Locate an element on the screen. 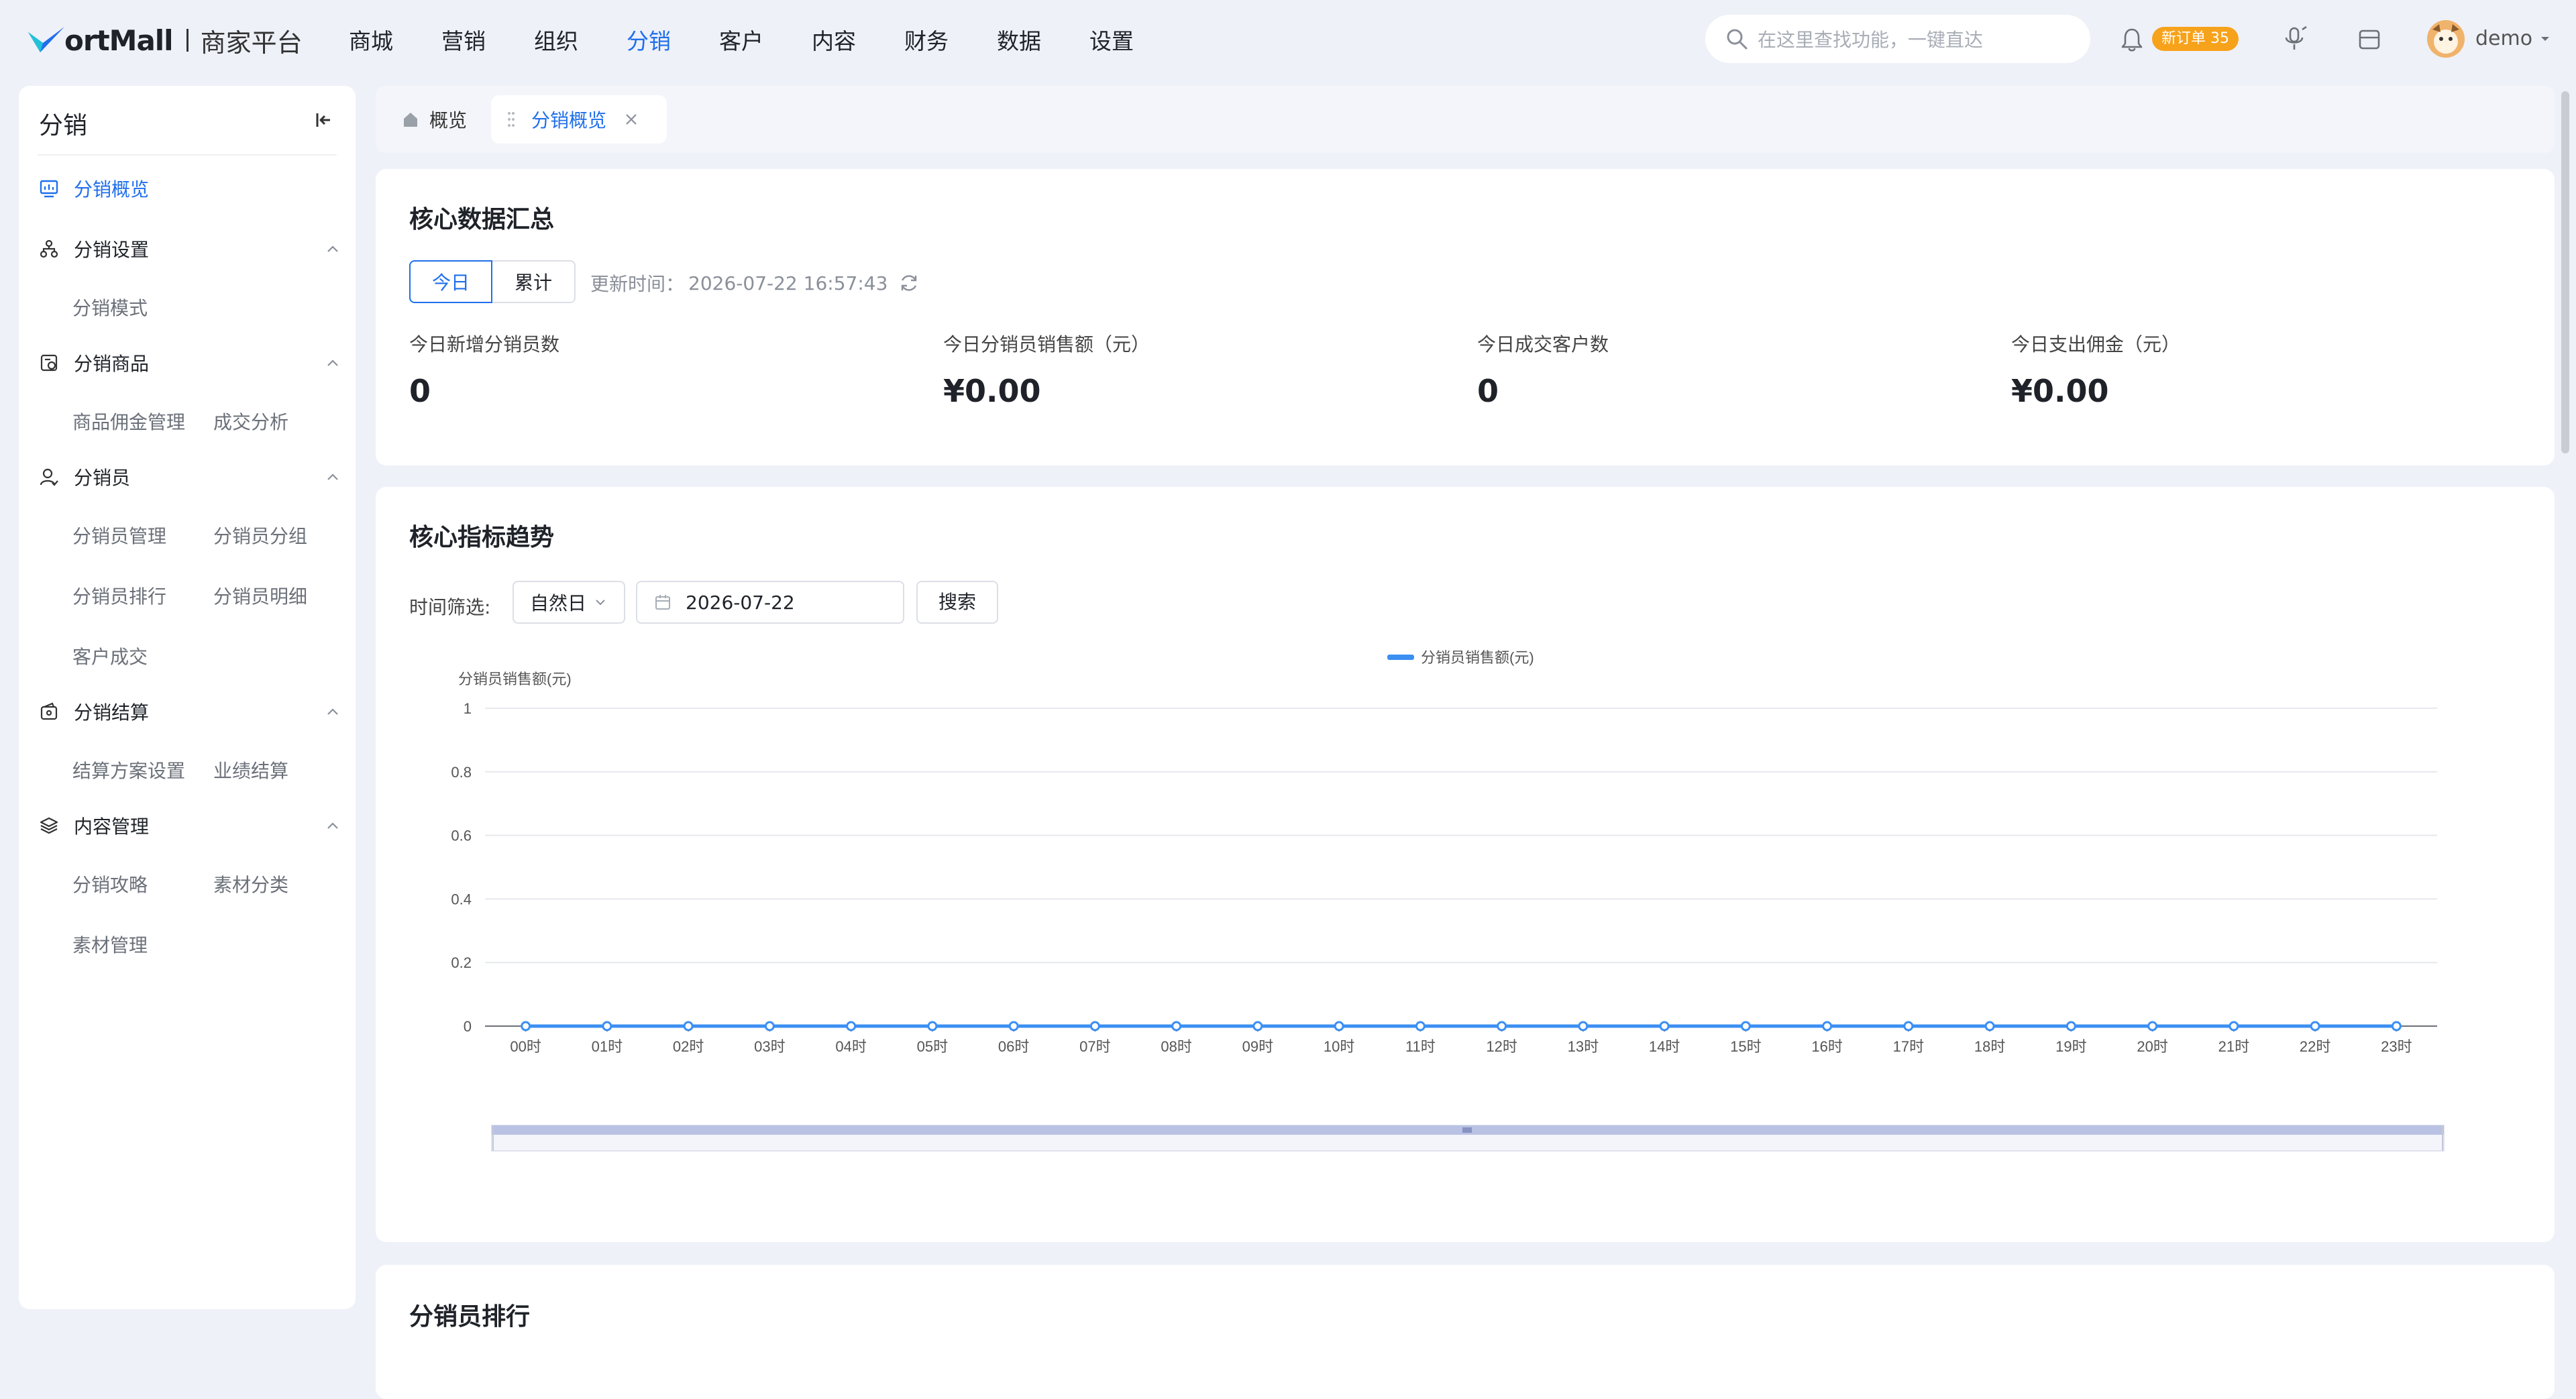  nav-organization: 组织 is located at coordinates (556, 39).